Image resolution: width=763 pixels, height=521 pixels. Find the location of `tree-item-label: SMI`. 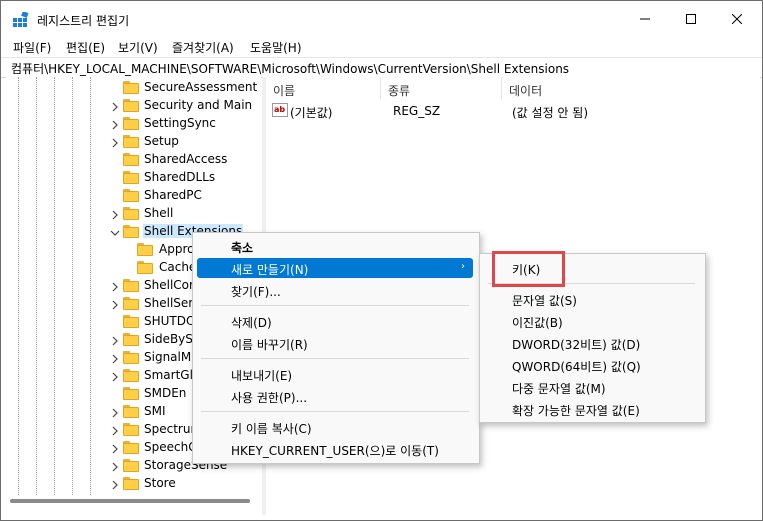

tree-item-label: SMI is located at coordinates (155, 411).